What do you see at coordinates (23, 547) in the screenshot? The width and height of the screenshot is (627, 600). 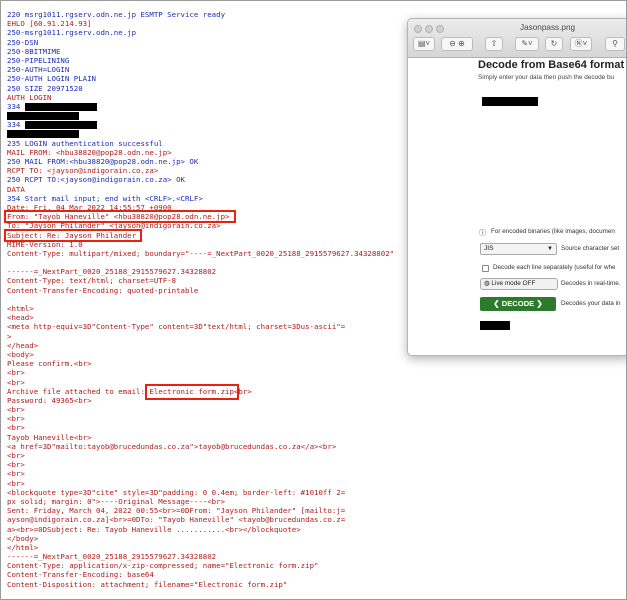 I see `log-line: </html>` at bounding box center [23, 547].